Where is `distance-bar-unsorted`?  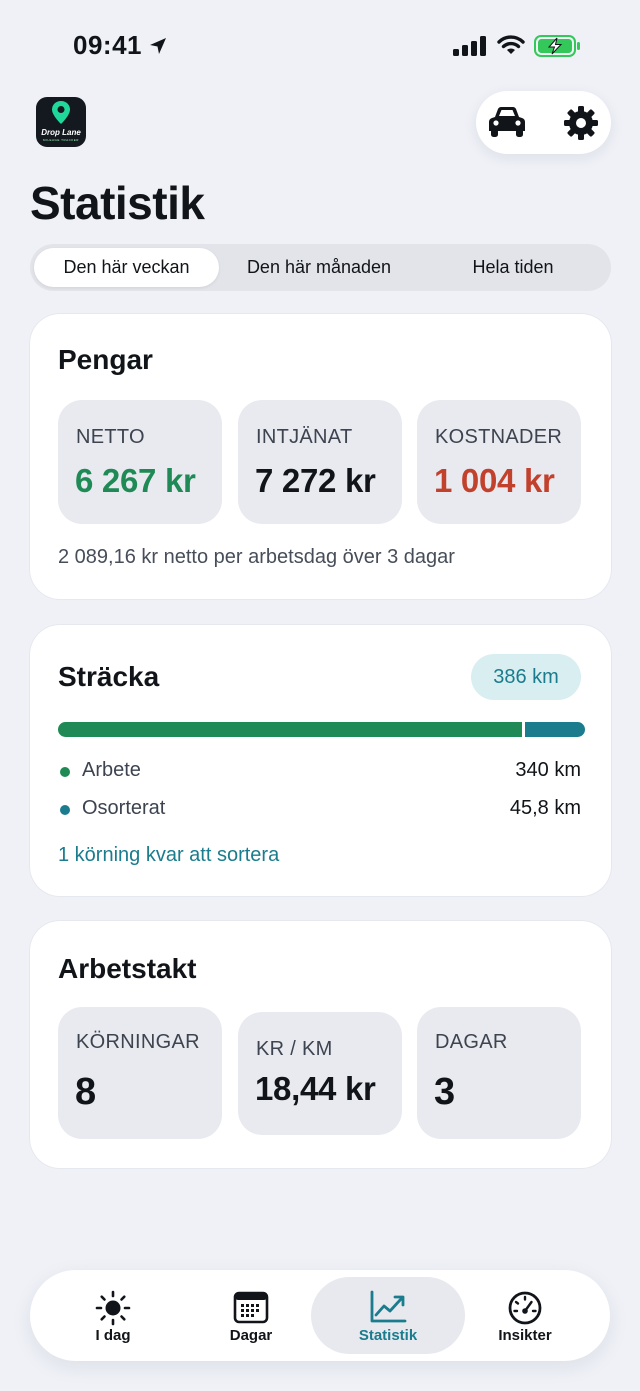 distance-bar-unsorted is located at coordinates (555, 729).